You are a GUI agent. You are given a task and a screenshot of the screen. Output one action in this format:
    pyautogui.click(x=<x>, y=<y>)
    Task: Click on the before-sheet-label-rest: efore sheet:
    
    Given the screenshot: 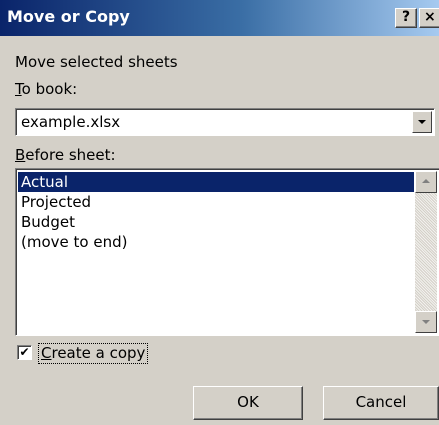 What is the action you would take?
    pyautogui.click(x=70, y=155)
    